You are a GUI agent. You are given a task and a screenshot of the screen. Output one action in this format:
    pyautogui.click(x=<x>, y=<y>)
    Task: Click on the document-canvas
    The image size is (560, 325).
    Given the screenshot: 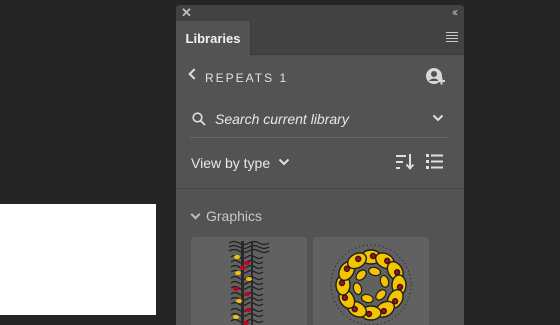 What is the action you would take?
    pyautogui.click(x=78, y=259)
    